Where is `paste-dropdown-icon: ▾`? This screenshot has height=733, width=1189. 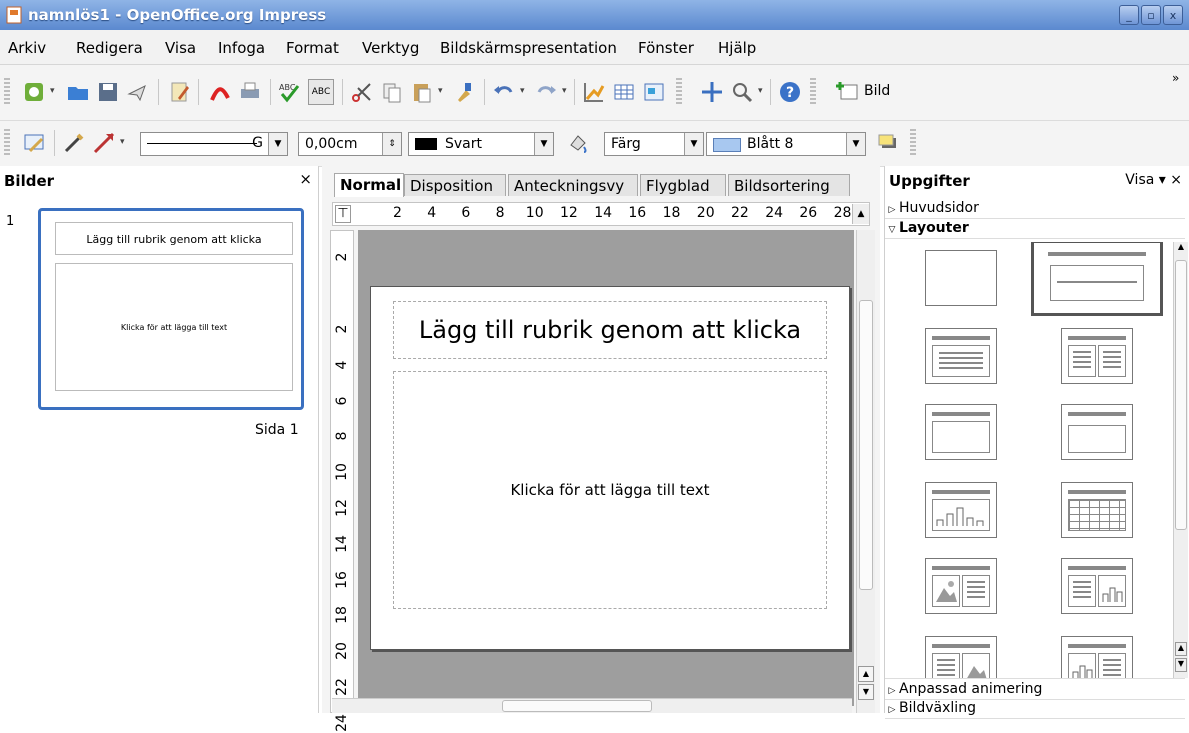
paste-dropdown-icon: ▾ is located at coordinates (440, 91).